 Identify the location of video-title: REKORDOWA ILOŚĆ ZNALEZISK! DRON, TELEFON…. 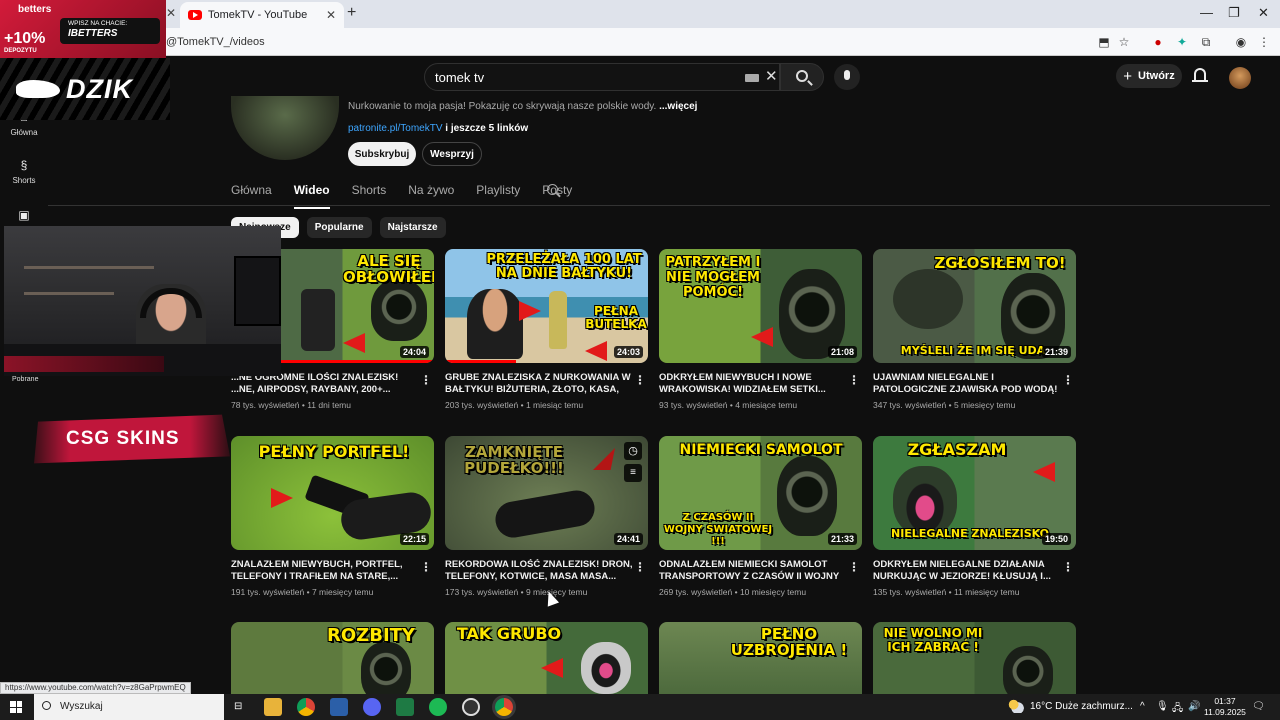
(540, 571).